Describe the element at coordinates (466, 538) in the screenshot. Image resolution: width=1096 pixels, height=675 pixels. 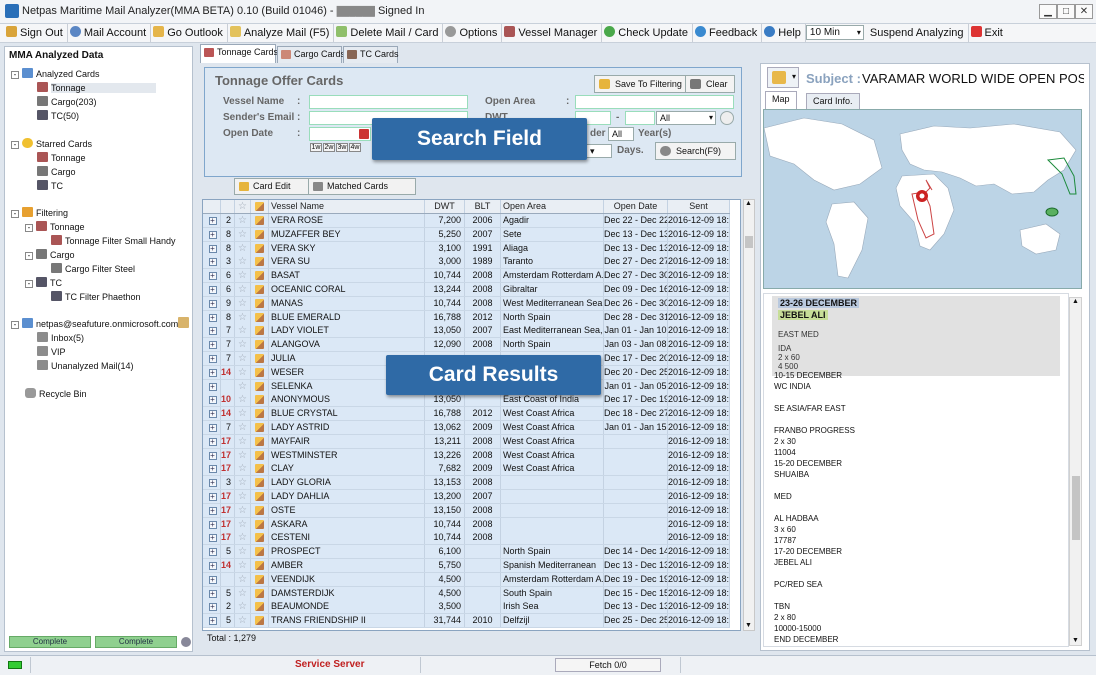
I see `table-row: +17☆ CESTENI10,7442008 2016-12-09 18:33` at that location.